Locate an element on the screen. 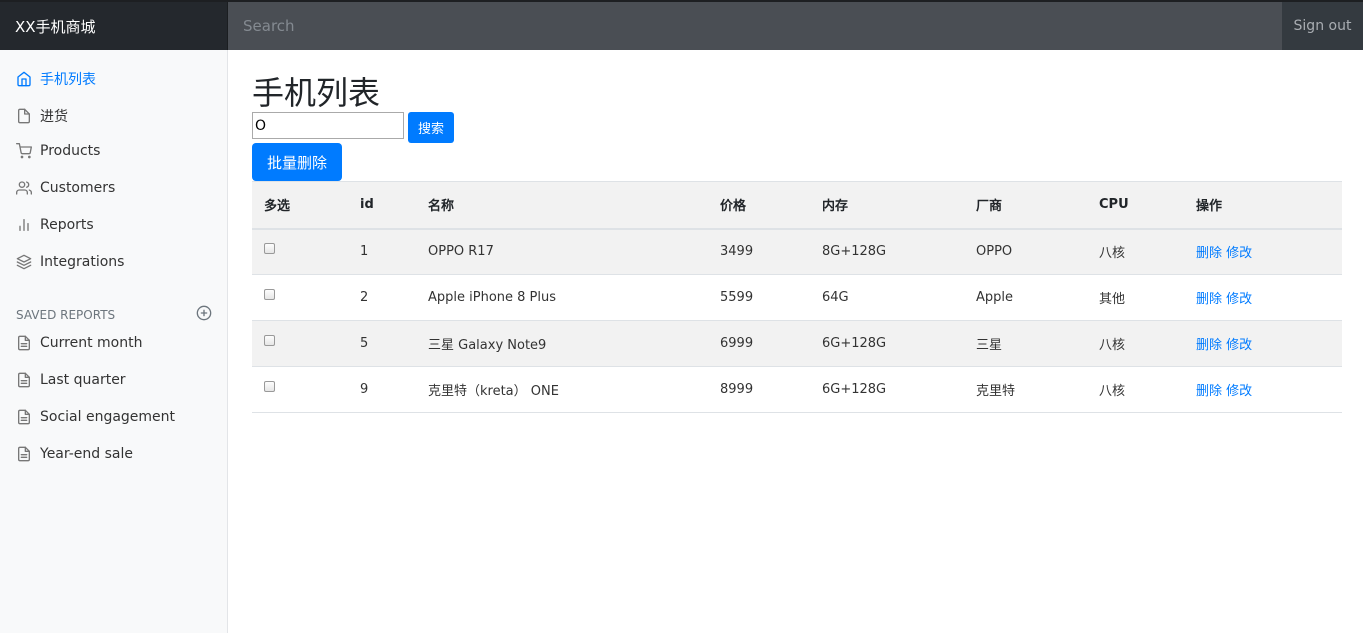 The width and height of the screenshot is (1363, 633). col-memory: 内存 is located at coordinates (887, 205).